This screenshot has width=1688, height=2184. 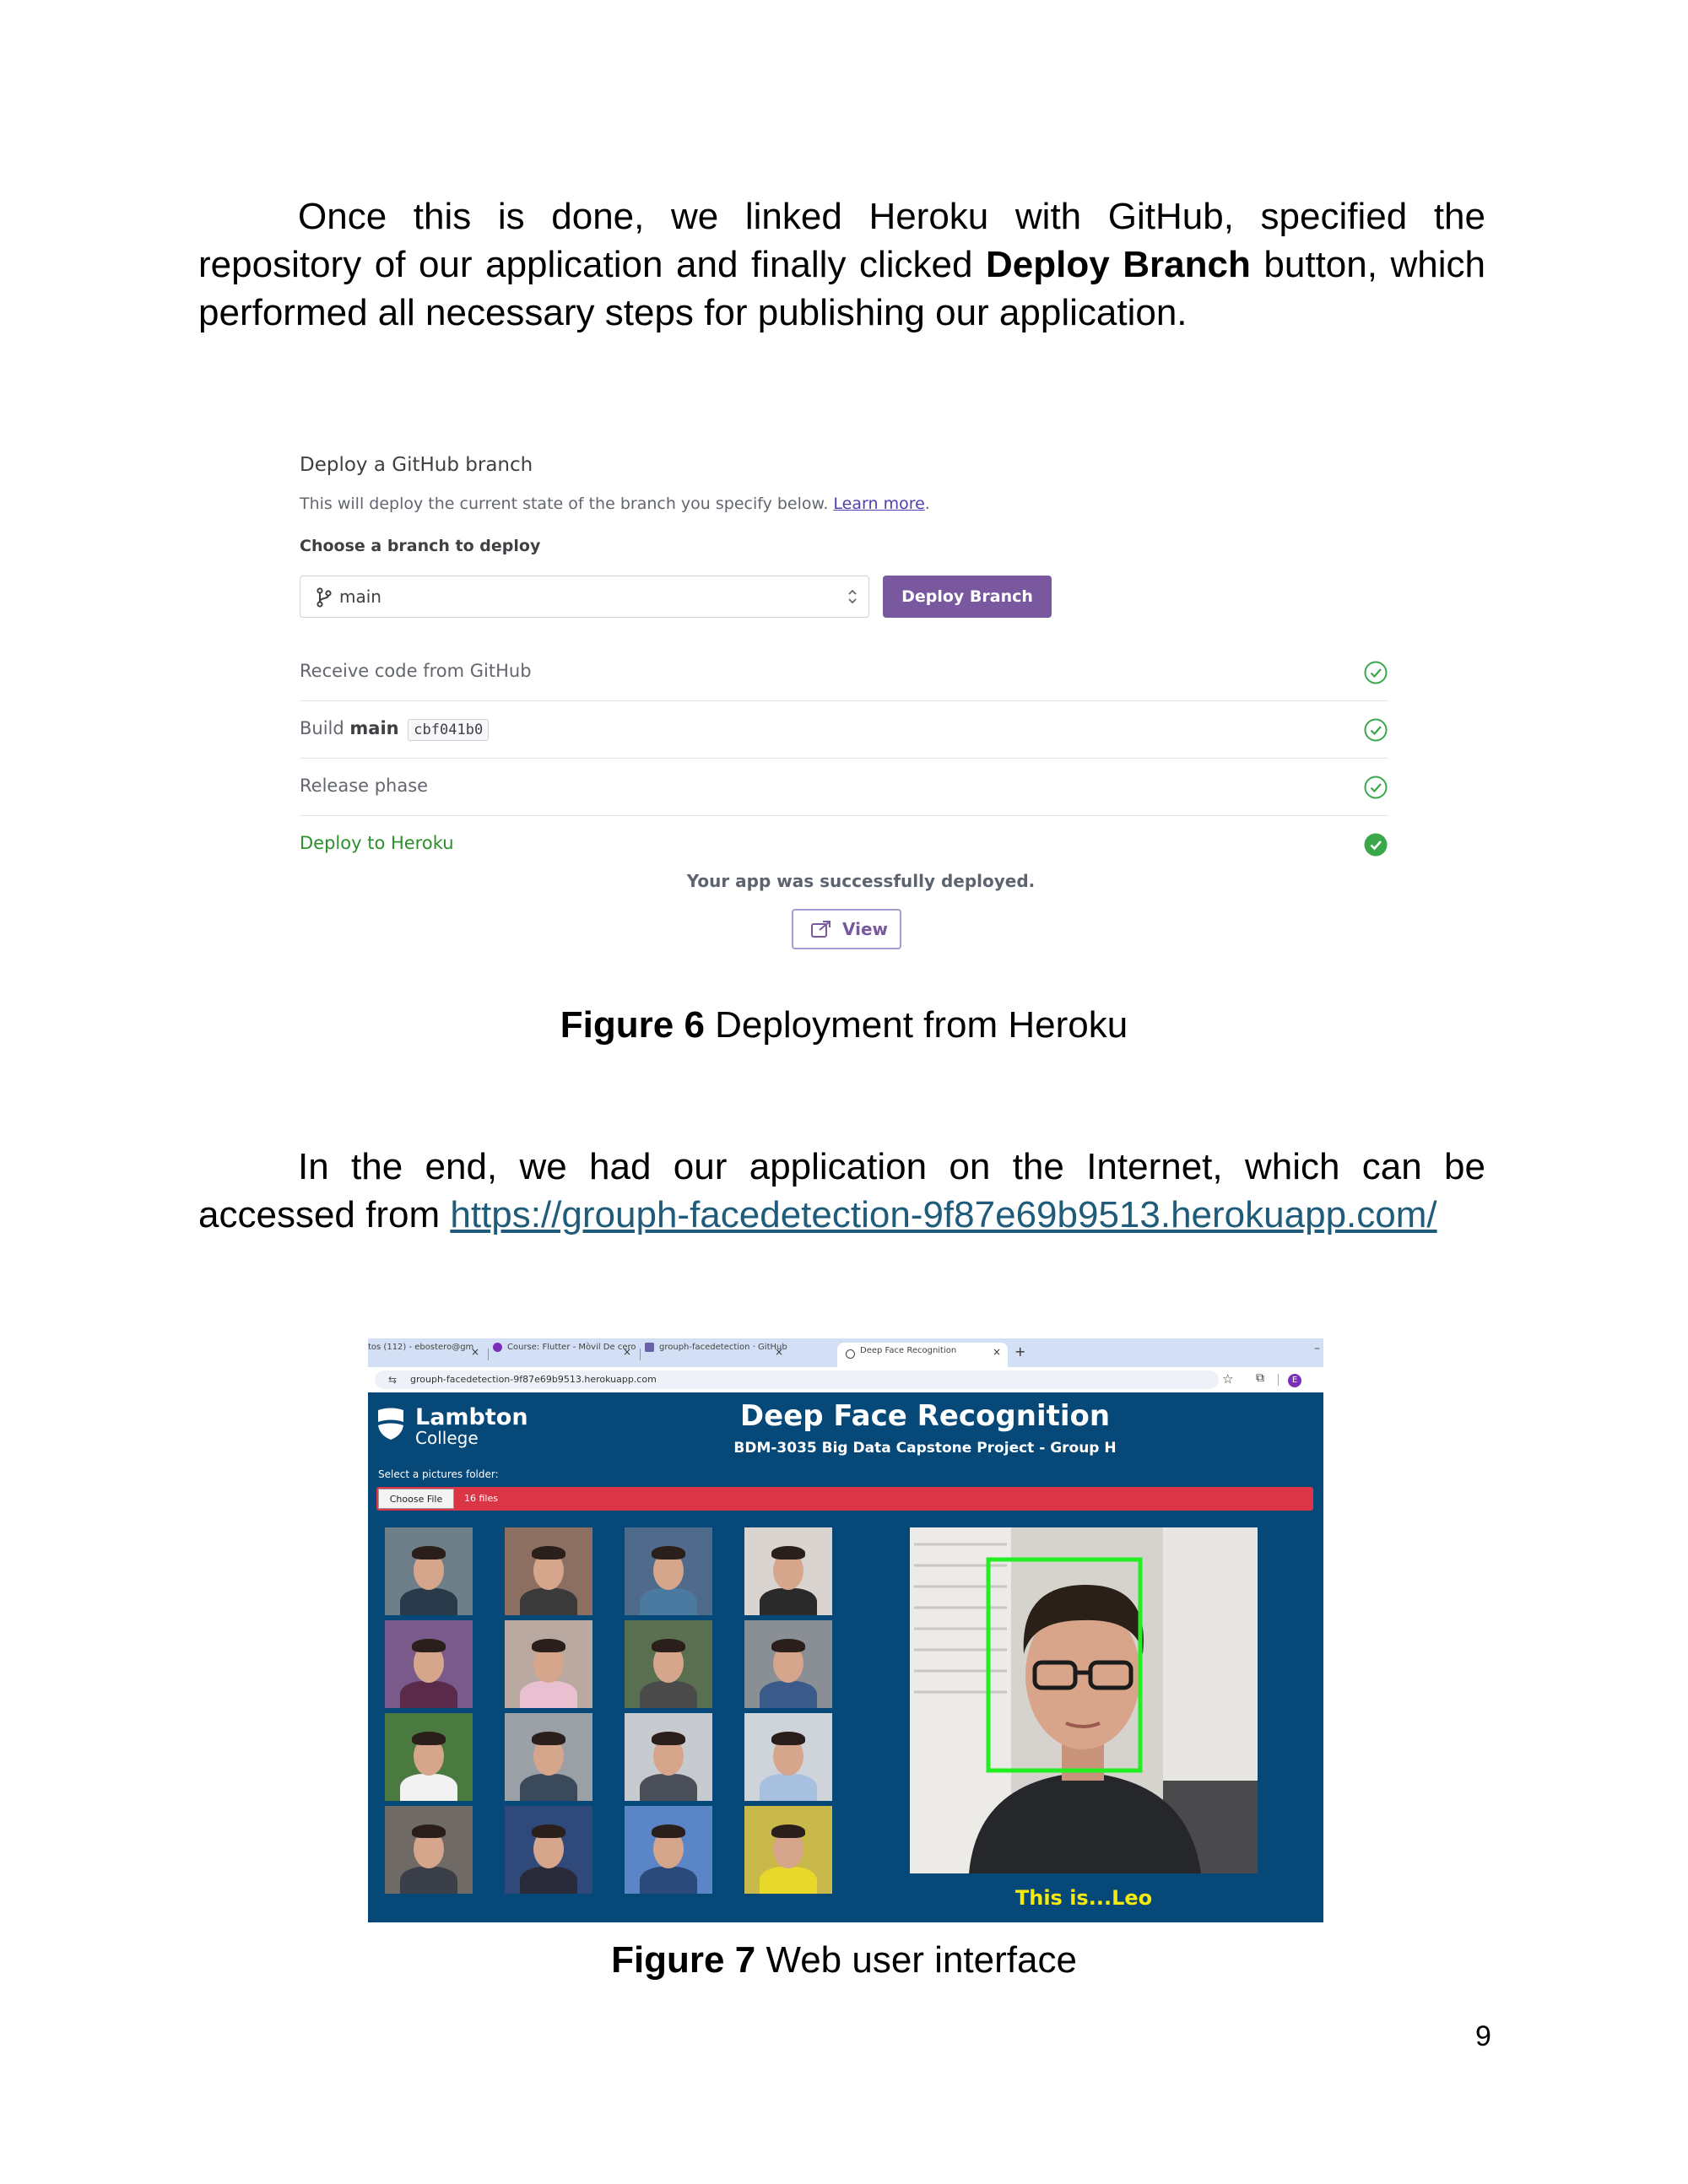 I want to click on tab-course: Course: Flutter - Mòvil De cero ×, so click(x=565, y=1355).